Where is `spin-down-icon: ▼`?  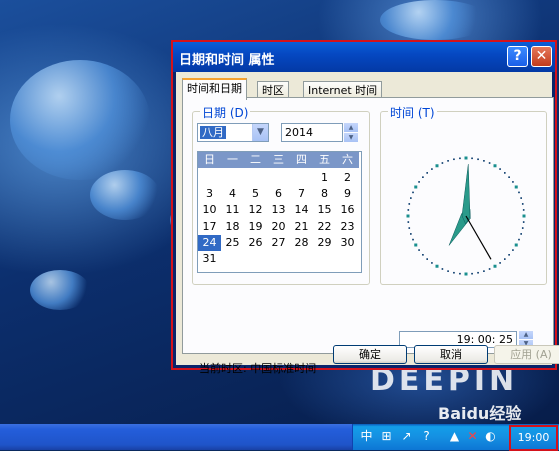
spin-down-icon: ▼ is located at coordinates (351, 137).